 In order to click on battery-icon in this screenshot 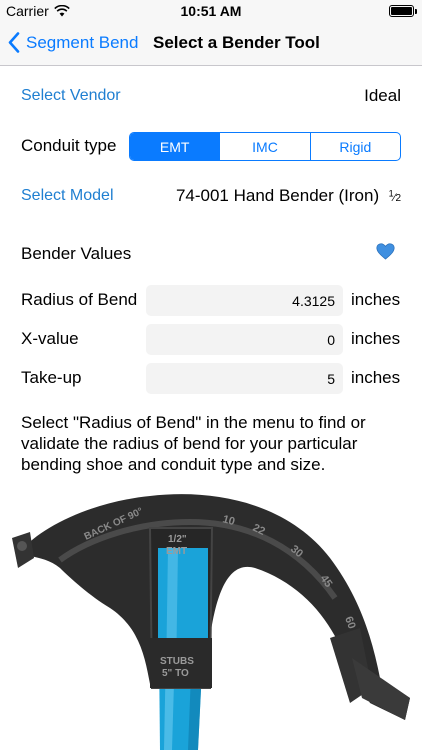, I will do `click(403, 11)`.